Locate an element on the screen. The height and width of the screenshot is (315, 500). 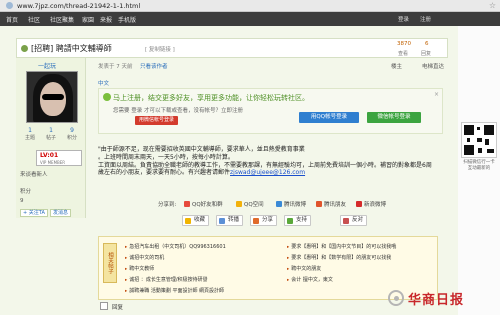
nav-item-report: 来报 is located at coordinates (106, 19).